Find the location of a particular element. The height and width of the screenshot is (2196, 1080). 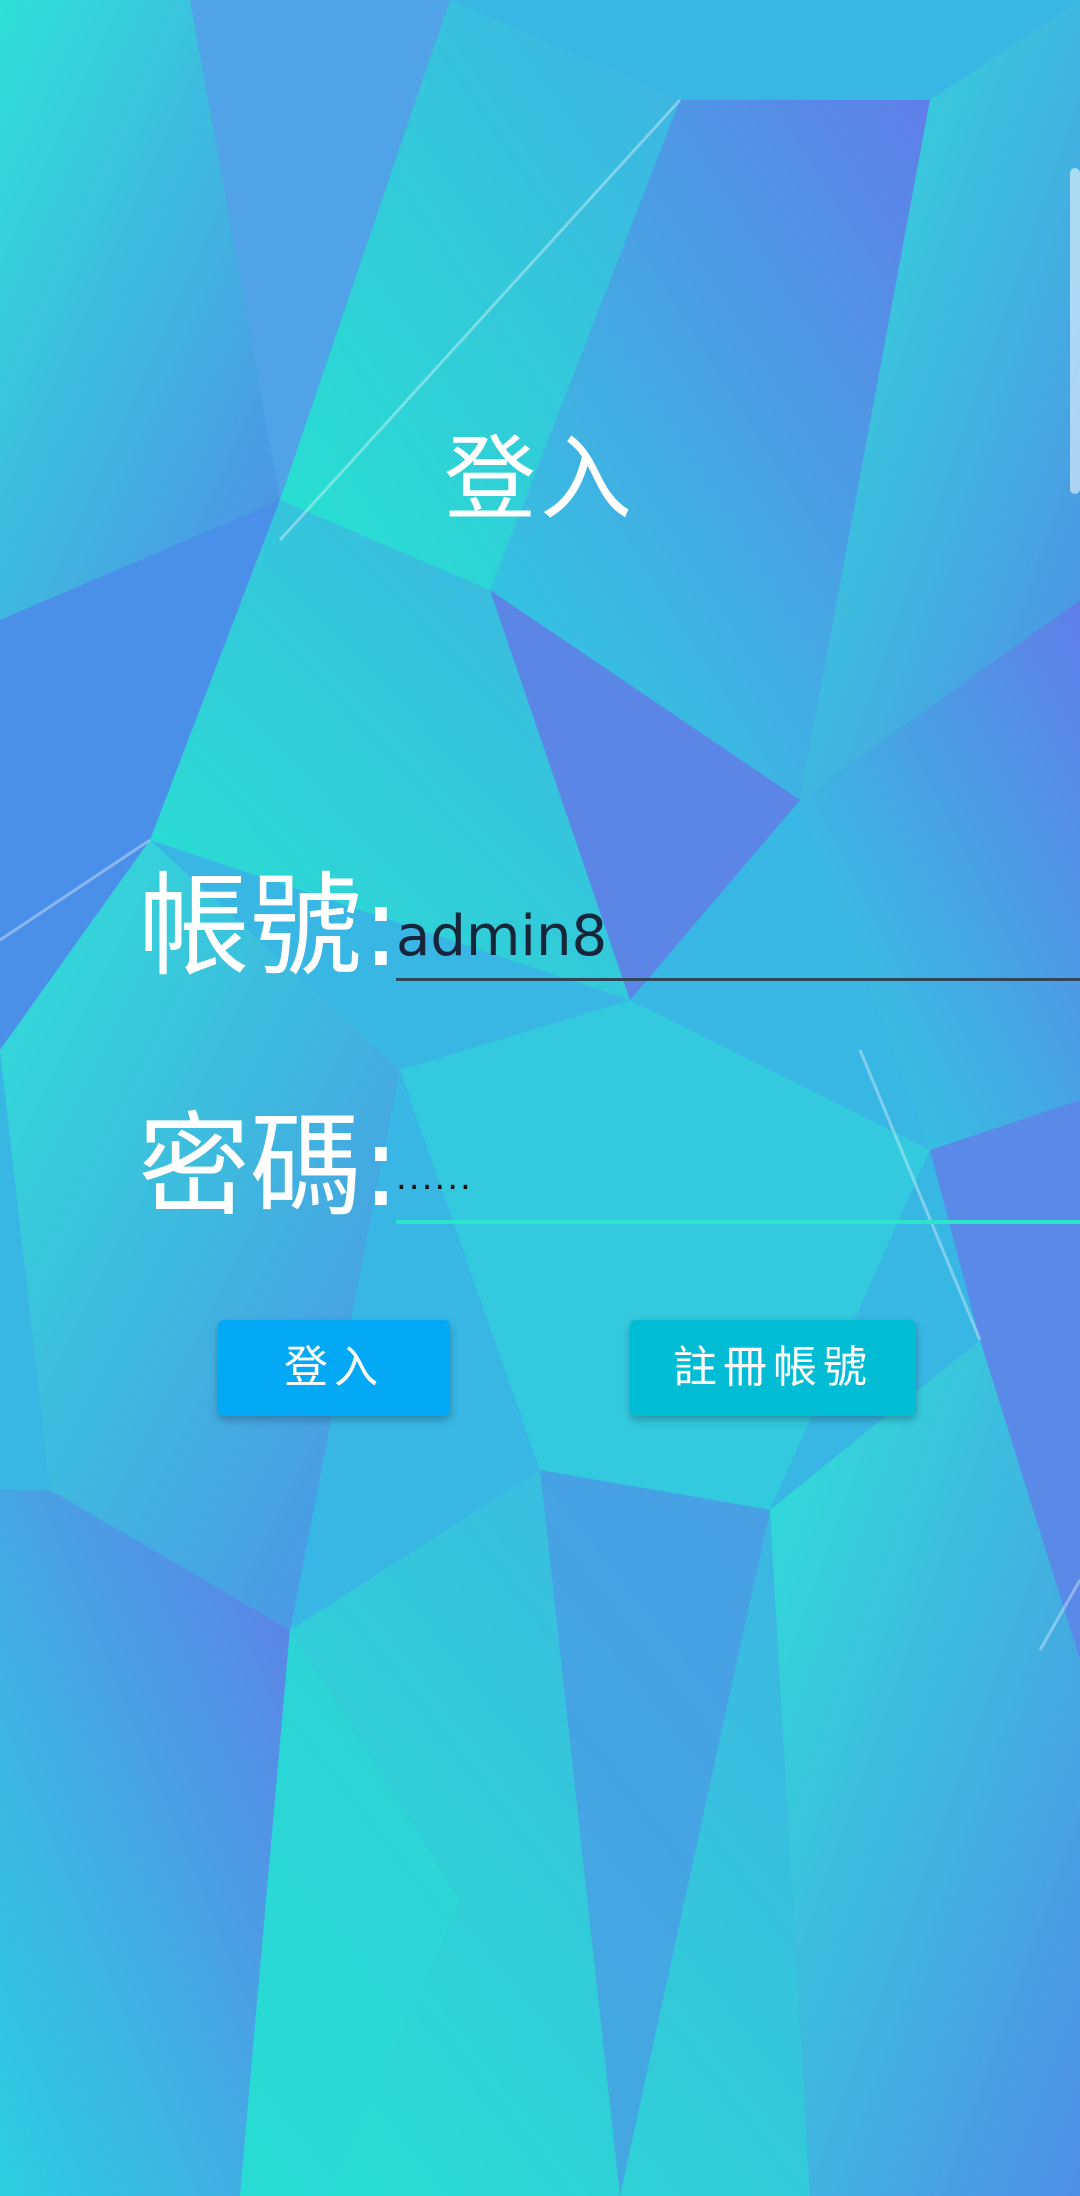

scrollbar is located at coordinates (1075, 331).